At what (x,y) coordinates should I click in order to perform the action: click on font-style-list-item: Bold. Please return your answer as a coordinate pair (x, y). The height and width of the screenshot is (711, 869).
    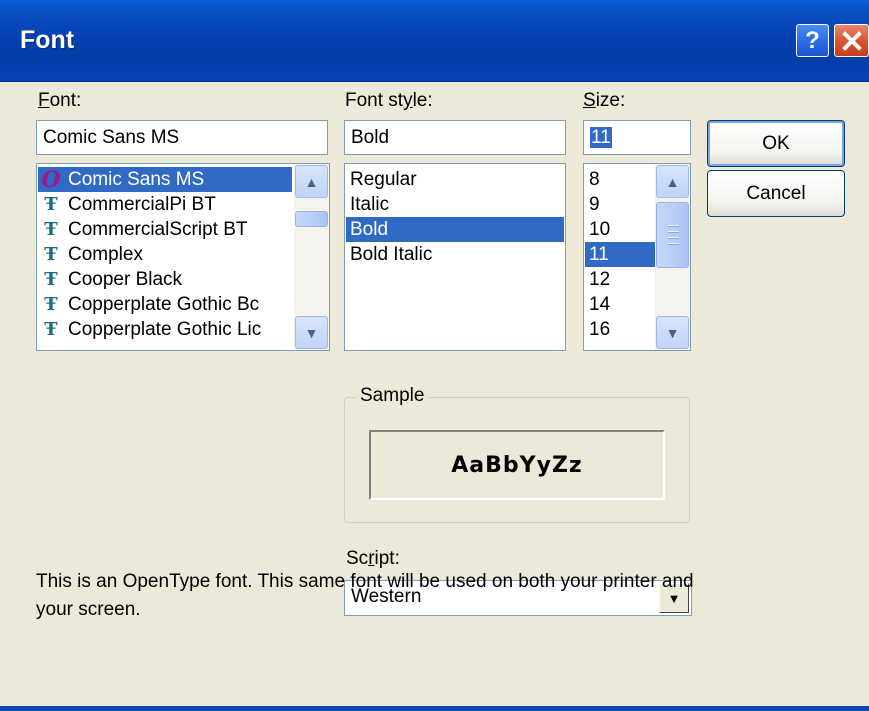
    Looking at the image, I should click on (455, 229).